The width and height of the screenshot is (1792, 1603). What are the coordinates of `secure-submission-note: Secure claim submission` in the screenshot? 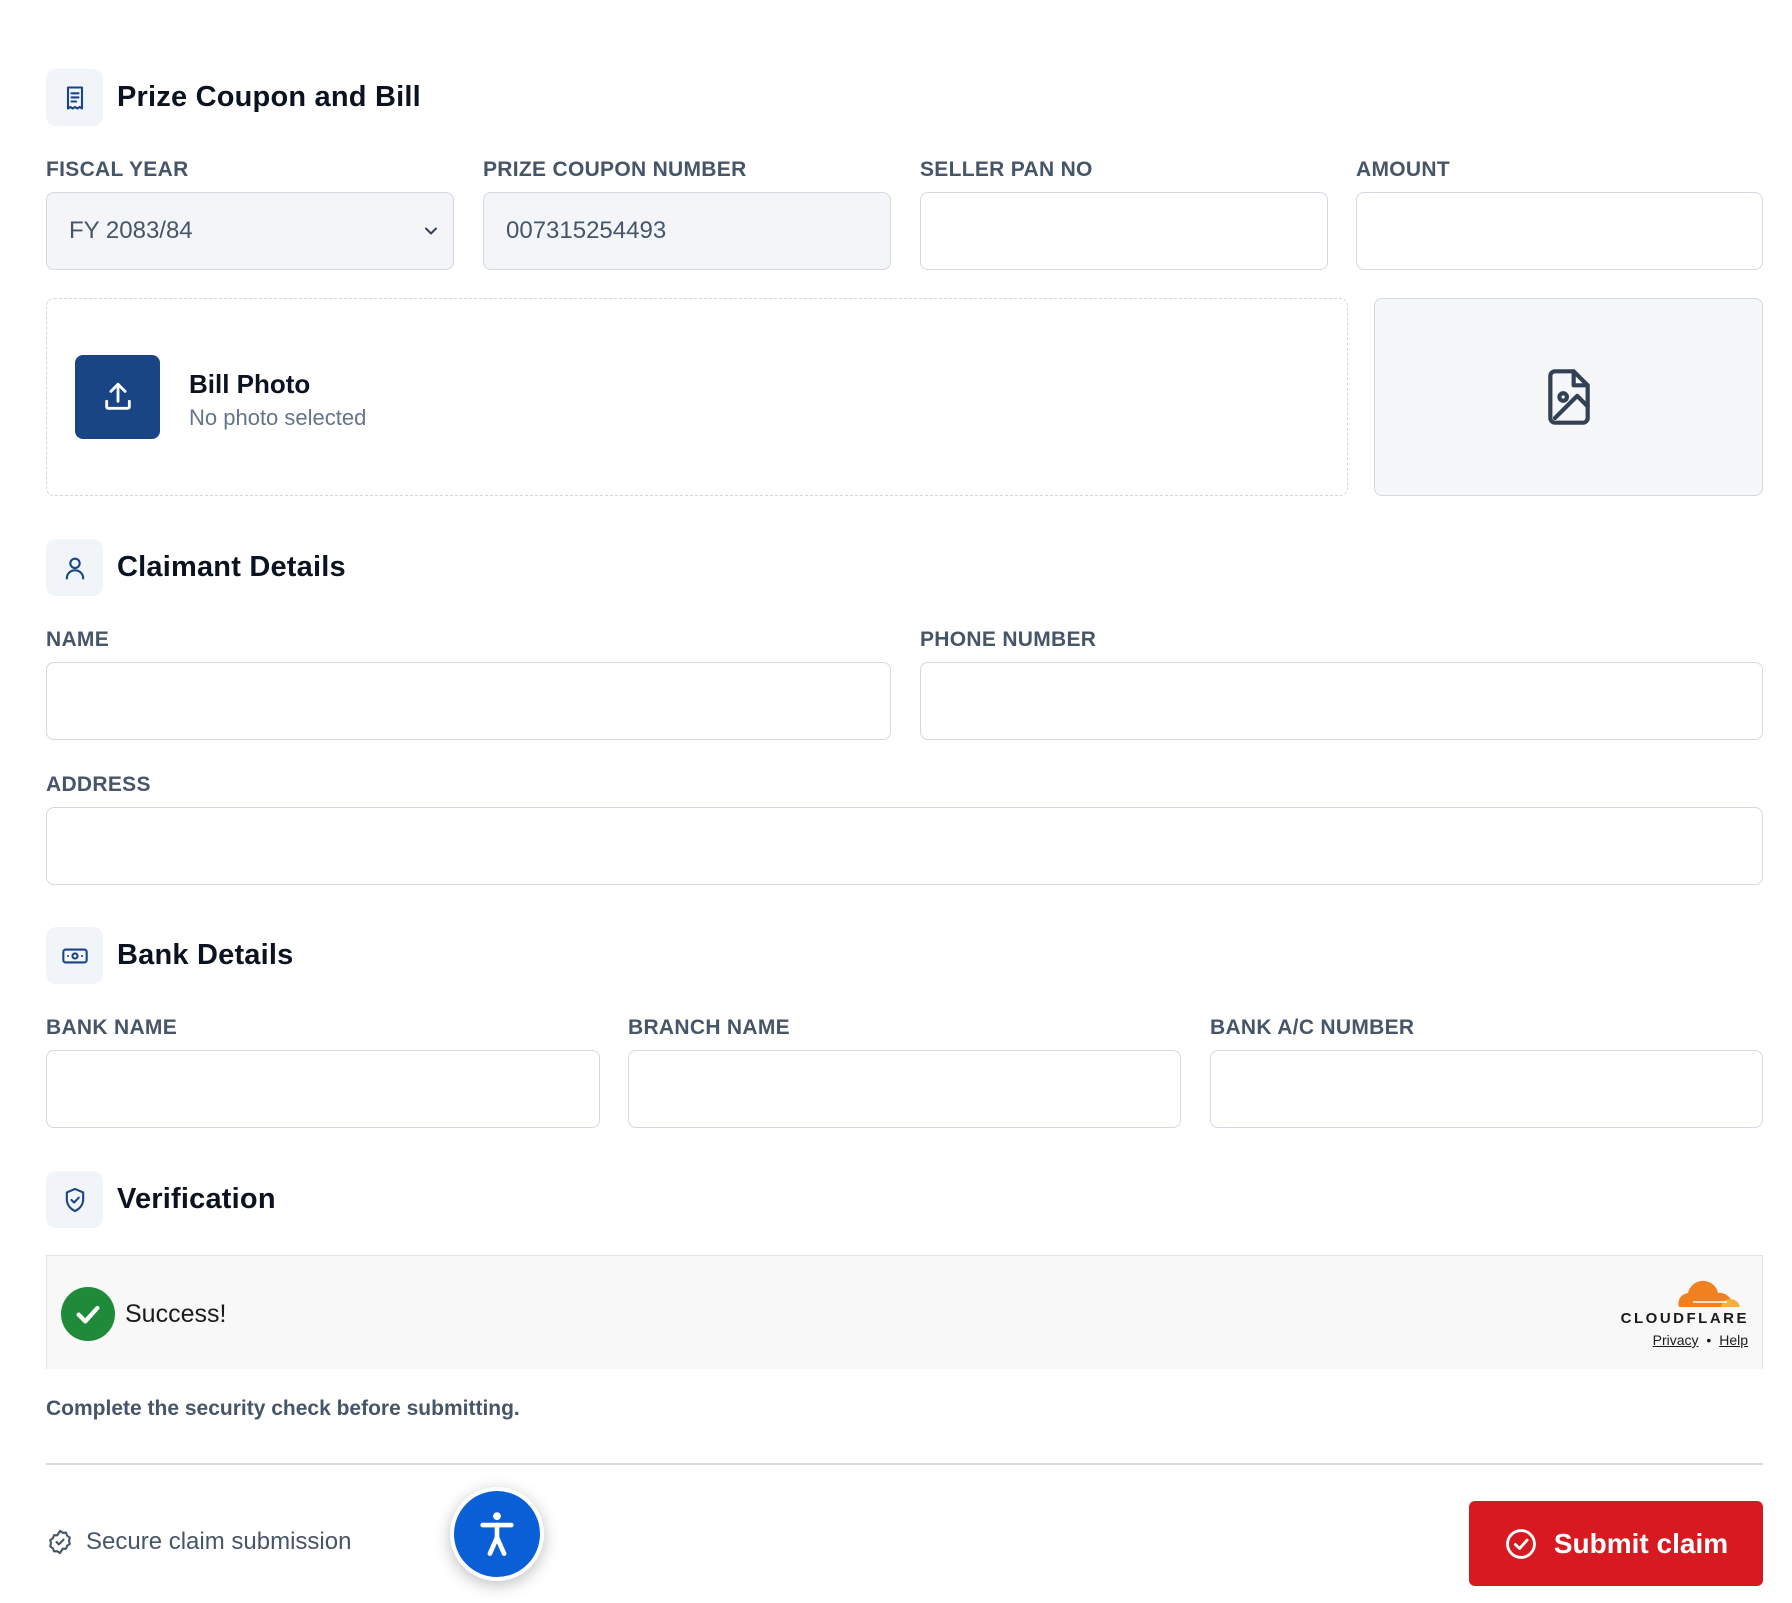 It's located at (198, 1542).